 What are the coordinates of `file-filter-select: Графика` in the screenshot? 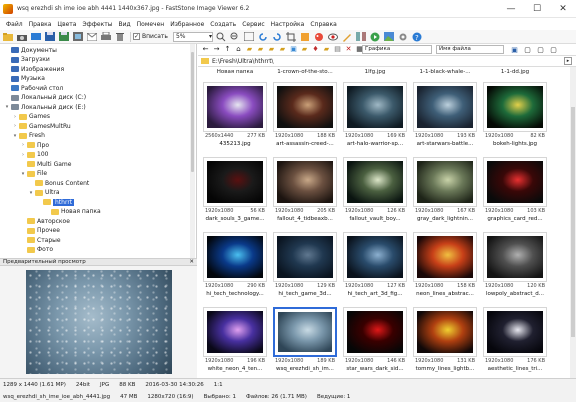 It's located at (397, 49).